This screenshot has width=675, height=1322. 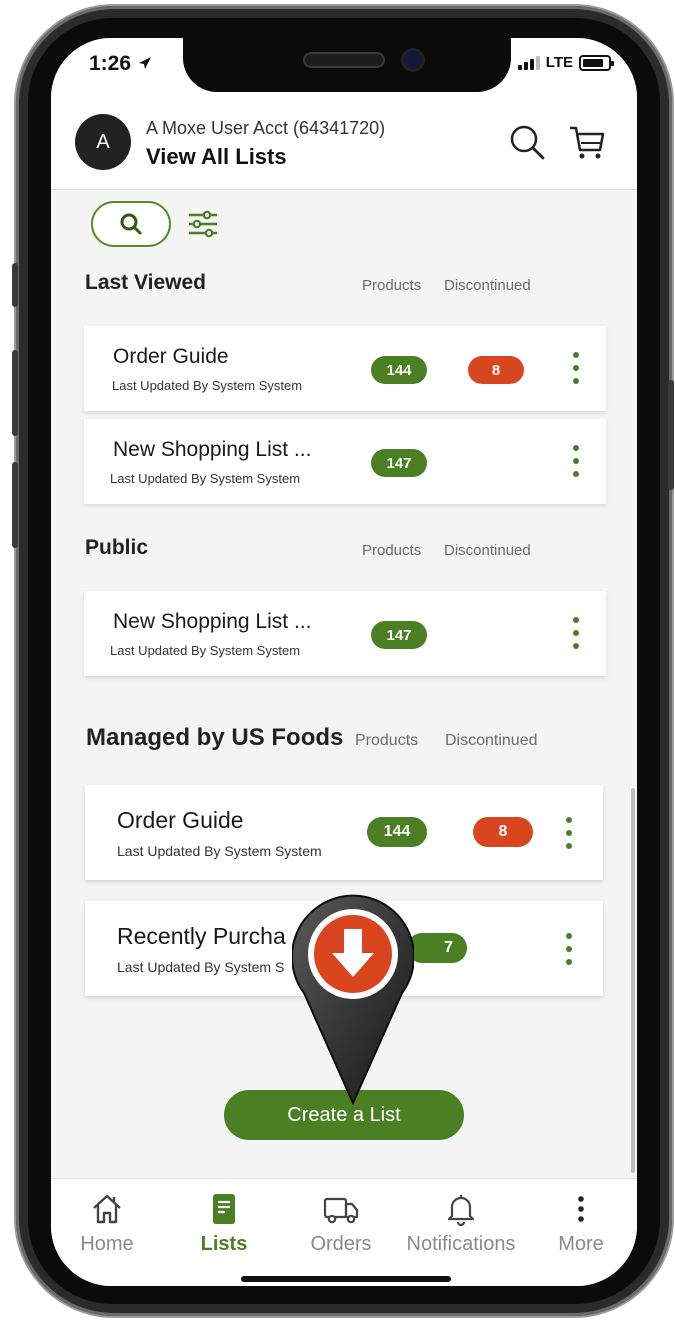 I want to click on nav-item-more: More, so click(x=580, y=1223).